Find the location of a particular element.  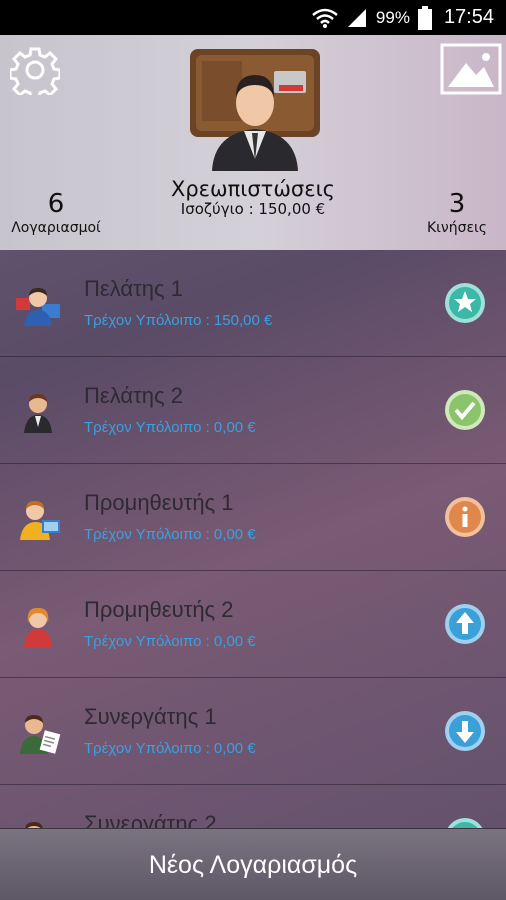

battery-percent: 99% is located at coordinates (392, 17).